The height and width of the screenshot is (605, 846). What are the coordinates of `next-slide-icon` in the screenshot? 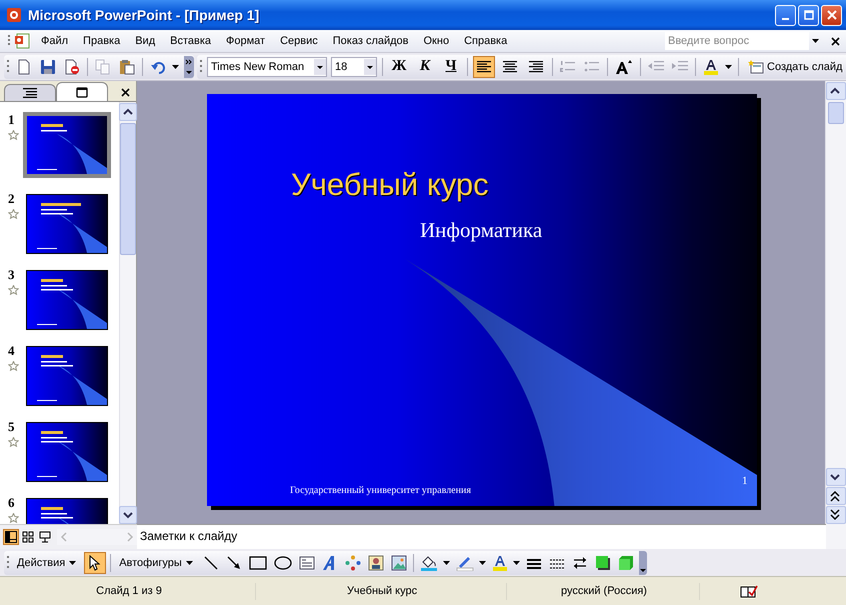 It's located at (836, 515).